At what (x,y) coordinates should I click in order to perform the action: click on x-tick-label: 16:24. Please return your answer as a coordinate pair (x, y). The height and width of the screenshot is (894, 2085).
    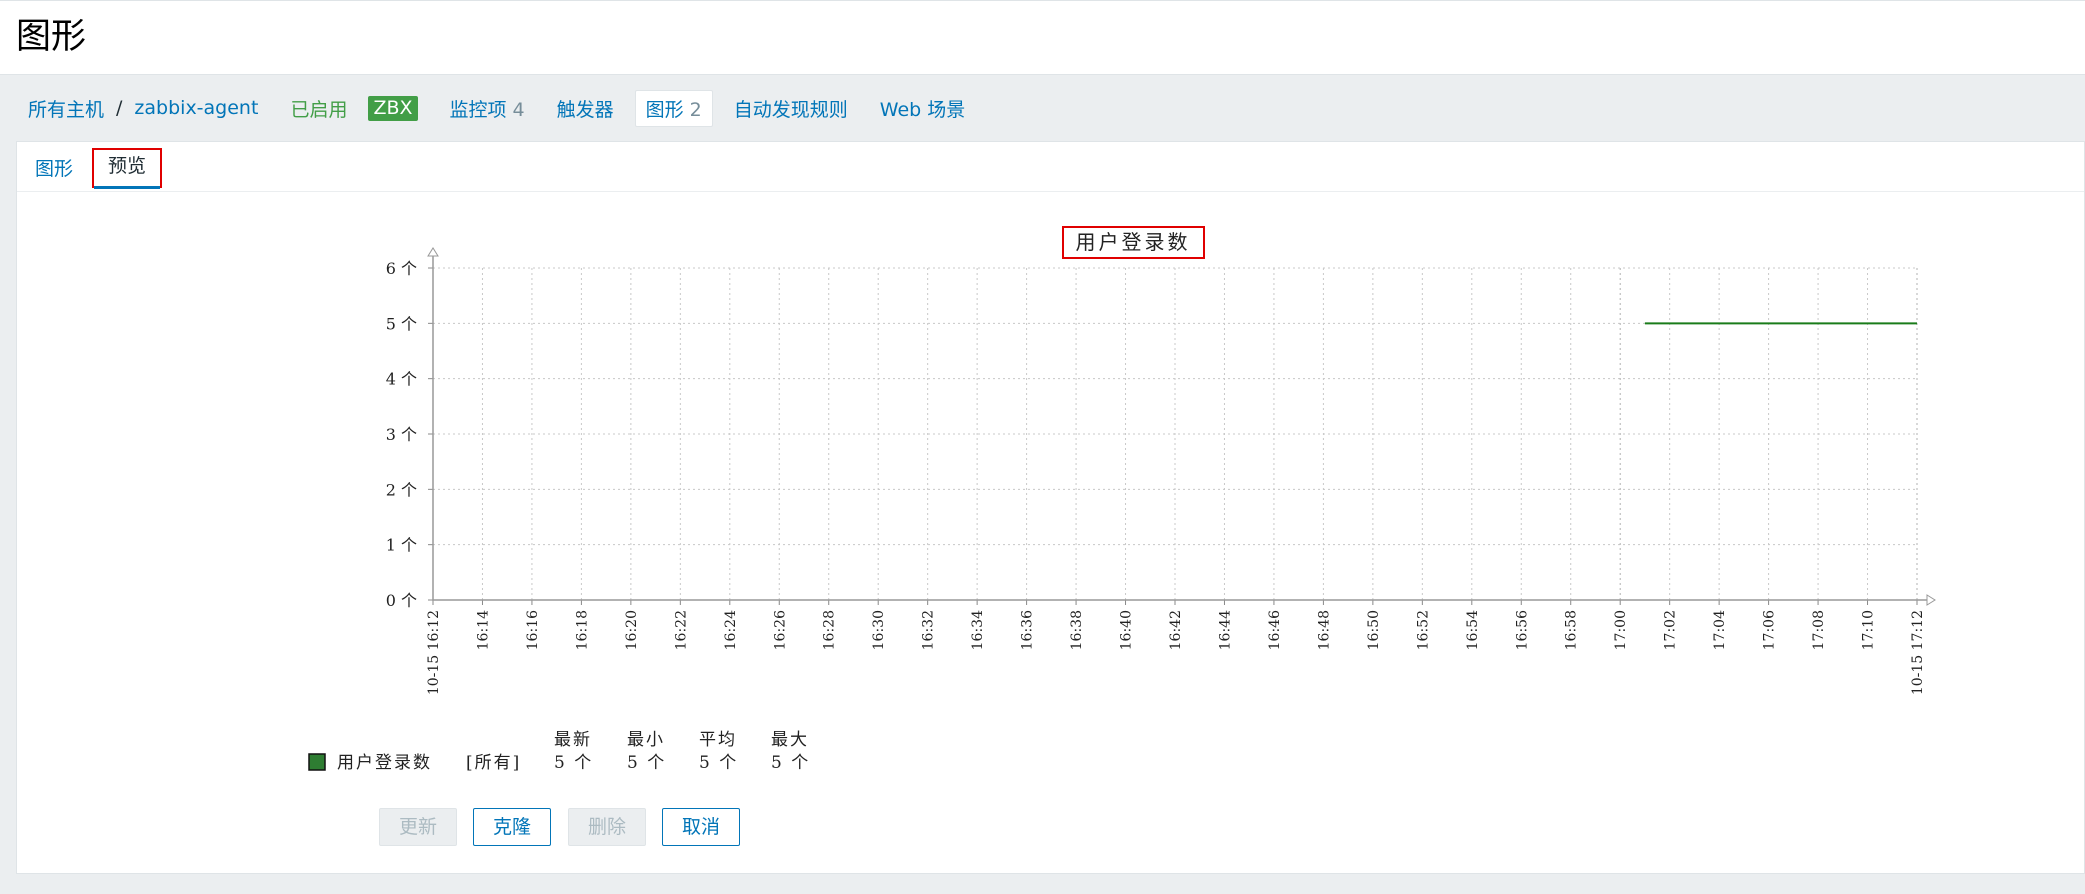
    Looking at the image, I should click on (731, 630).